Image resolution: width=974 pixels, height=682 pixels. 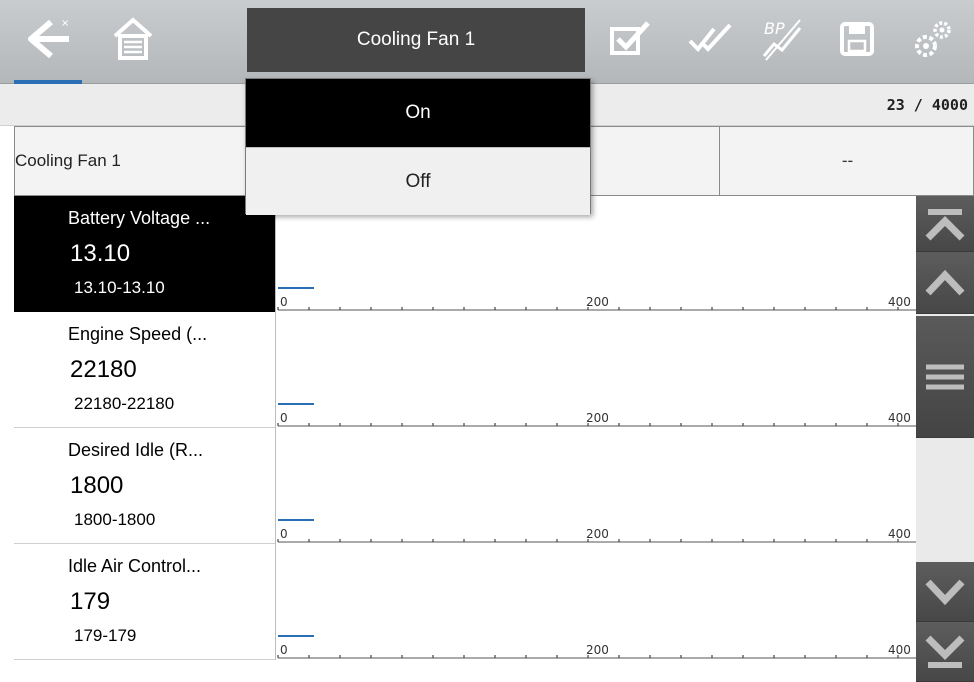 I want to click on scroll-down-button, so click(x=945, y=592).